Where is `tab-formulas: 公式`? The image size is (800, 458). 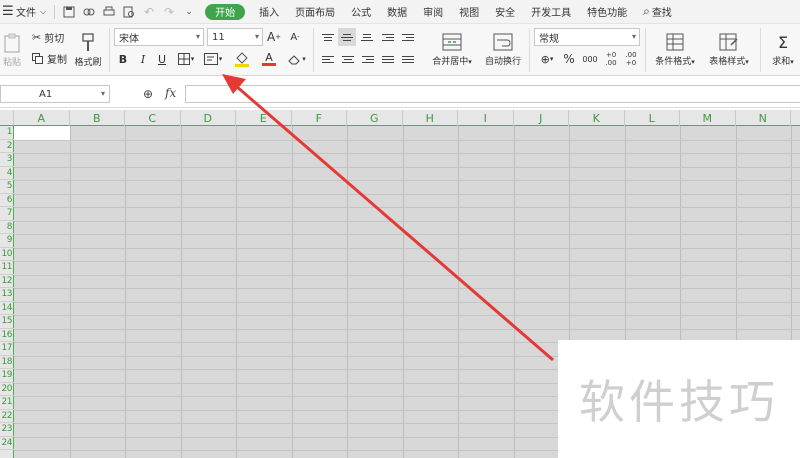 tab-formulas: 公式 is located at coordinates (361, 12).